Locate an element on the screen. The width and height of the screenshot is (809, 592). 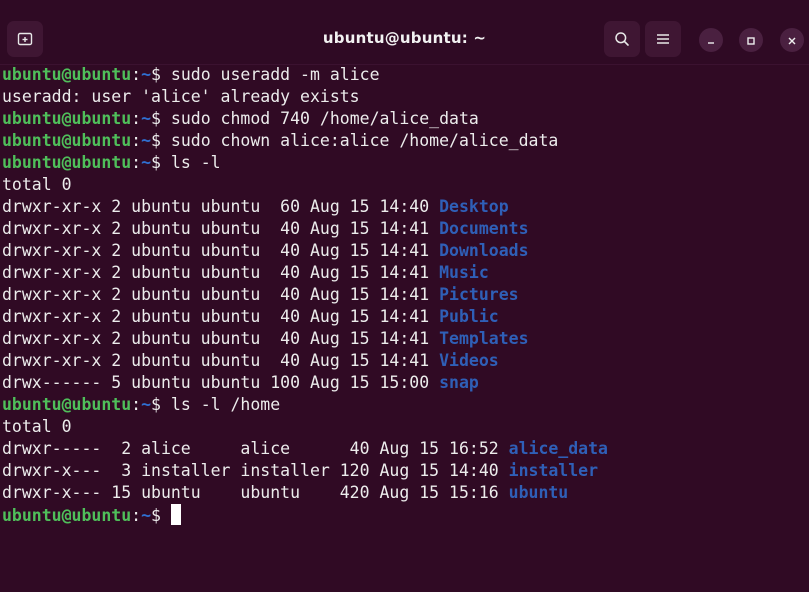
maximize-icon is located at coordinates (751, 40).